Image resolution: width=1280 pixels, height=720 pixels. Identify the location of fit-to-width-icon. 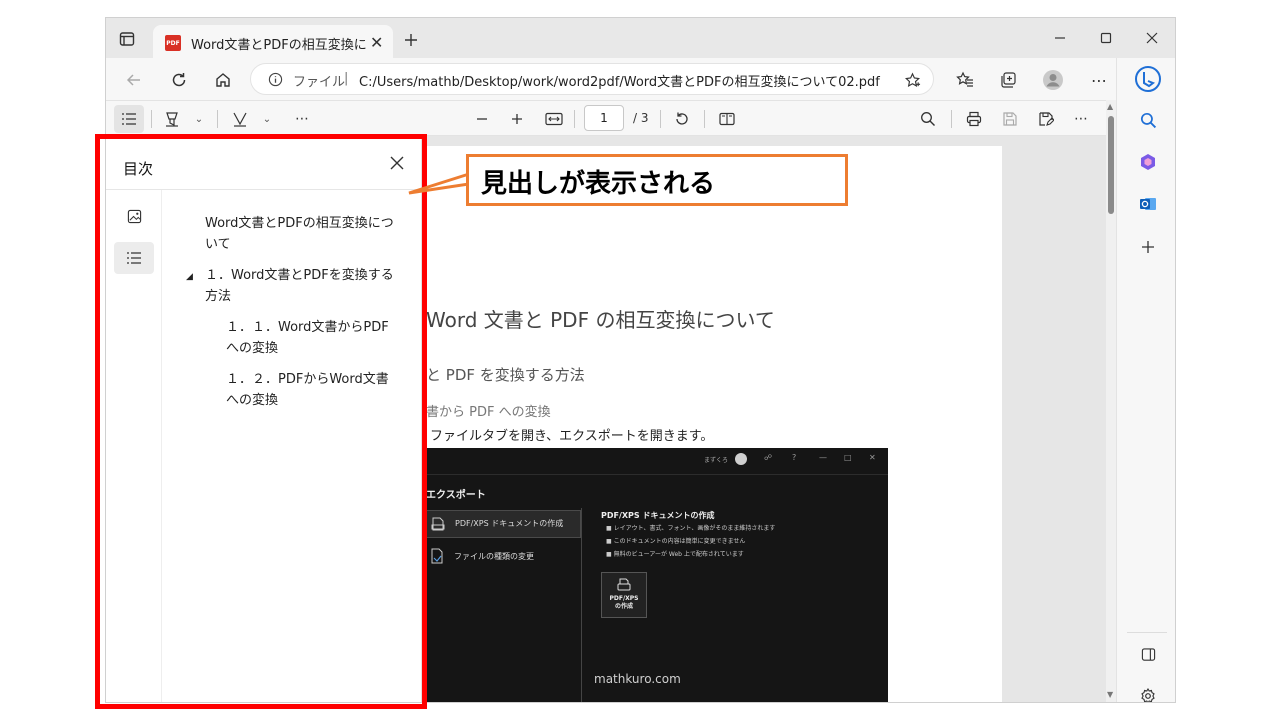
(554, 119).